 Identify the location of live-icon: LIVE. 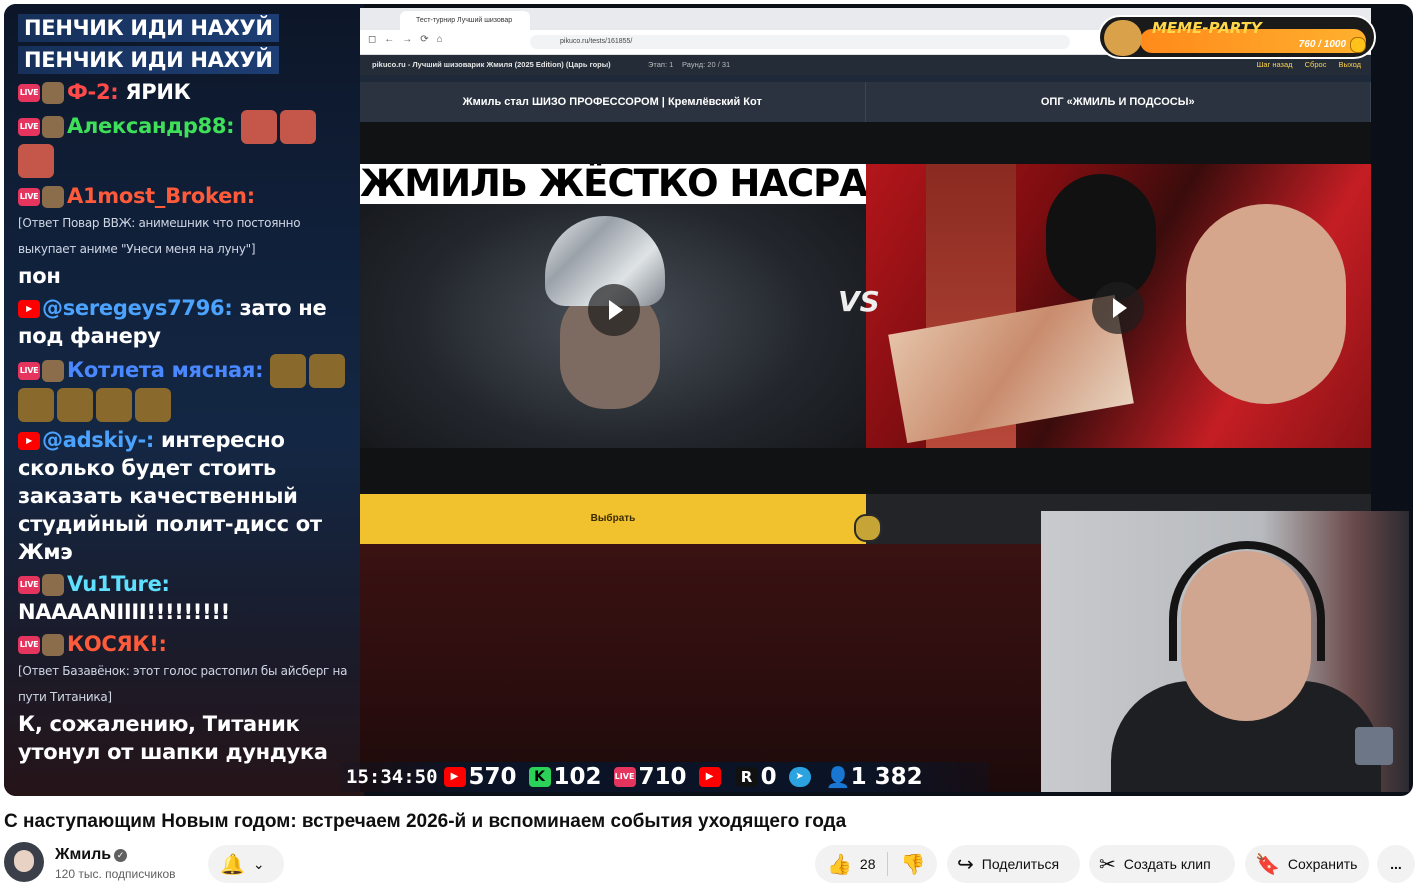
(624, 777).